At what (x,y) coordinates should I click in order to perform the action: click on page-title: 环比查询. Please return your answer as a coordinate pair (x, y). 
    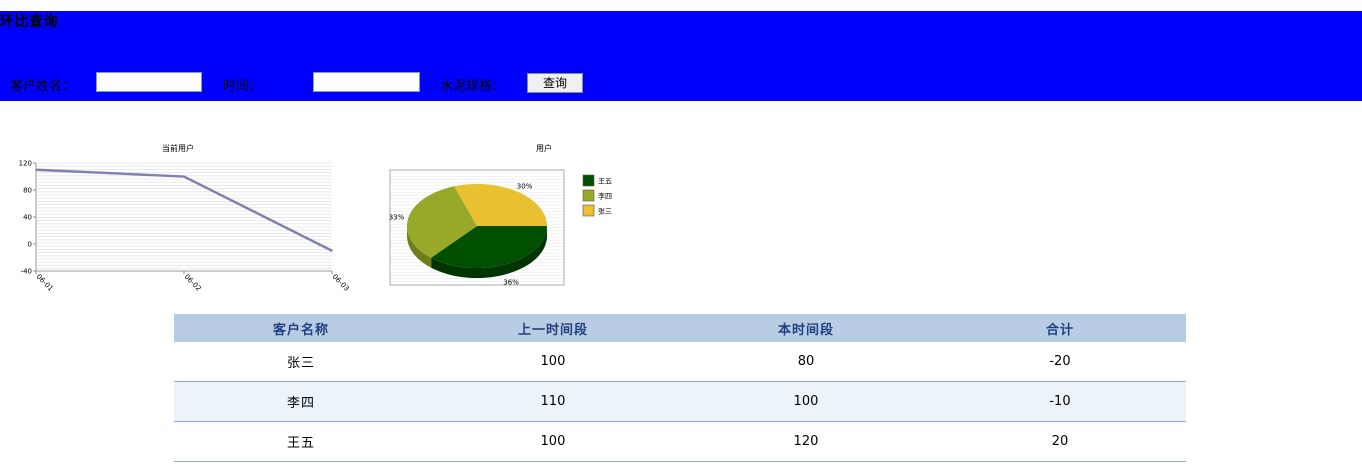
    Looking at the image, I should click on (29, 22).